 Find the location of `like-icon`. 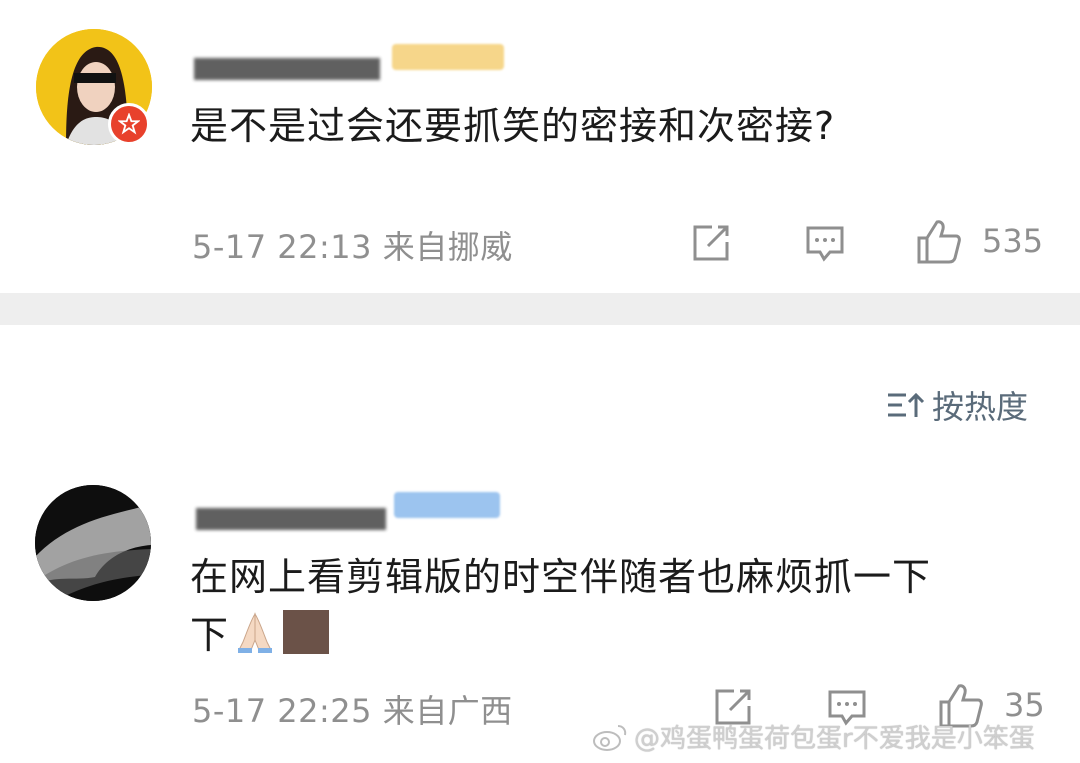

like-icon is located at coordinates (938, 242).